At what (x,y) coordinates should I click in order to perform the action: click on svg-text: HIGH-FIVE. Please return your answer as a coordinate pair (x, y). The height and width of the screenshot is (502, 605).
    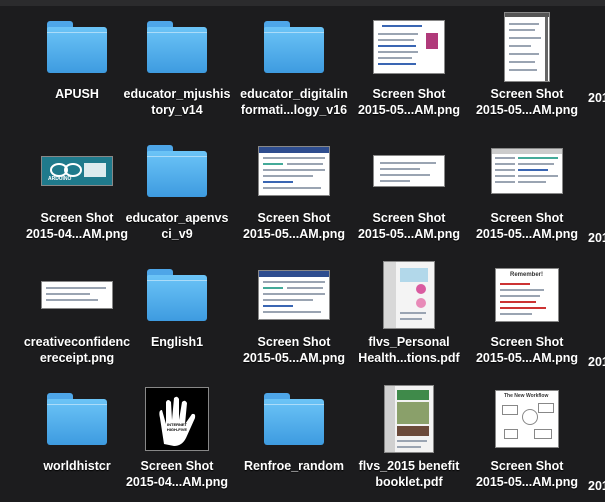
    Looking at the image, I should click on (177, 429).